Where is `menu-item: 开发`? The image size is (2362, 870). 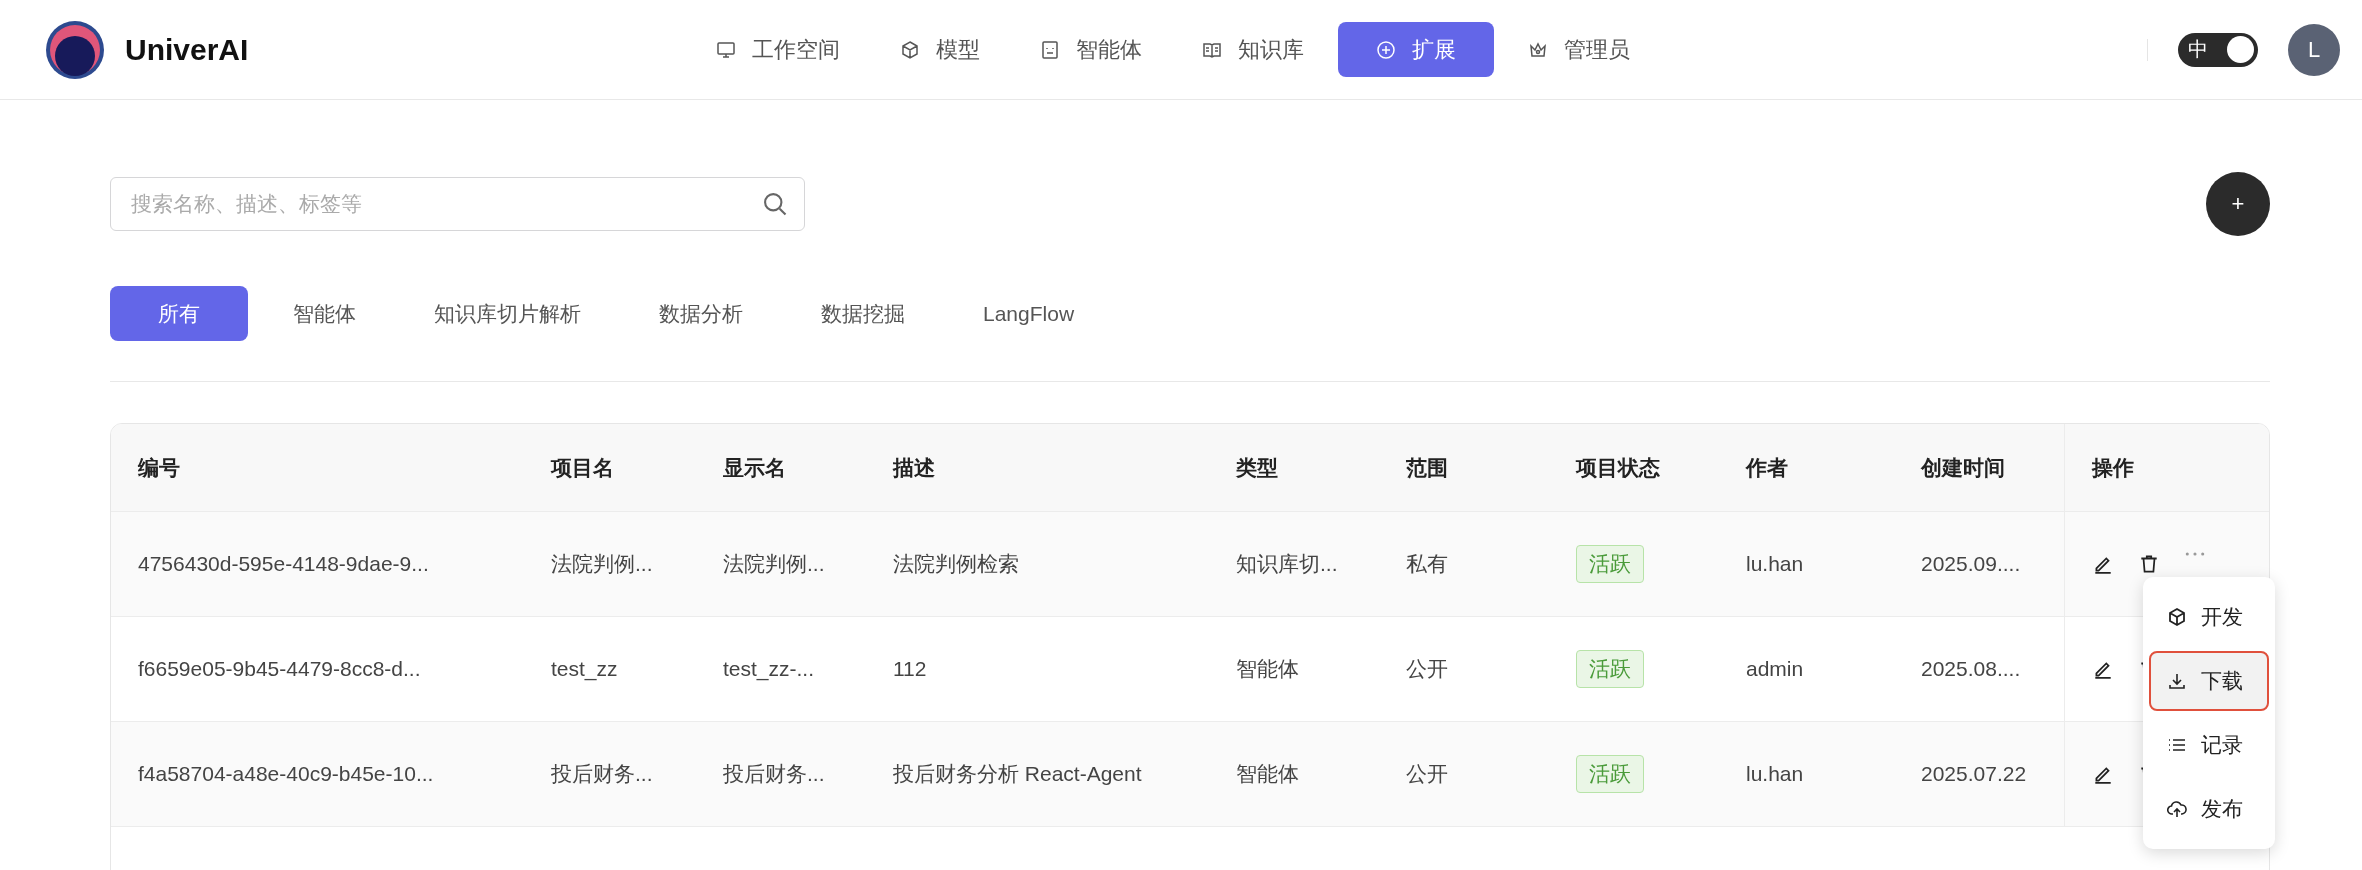 menu-item: 开发 is located at coordinates (2209, 617).